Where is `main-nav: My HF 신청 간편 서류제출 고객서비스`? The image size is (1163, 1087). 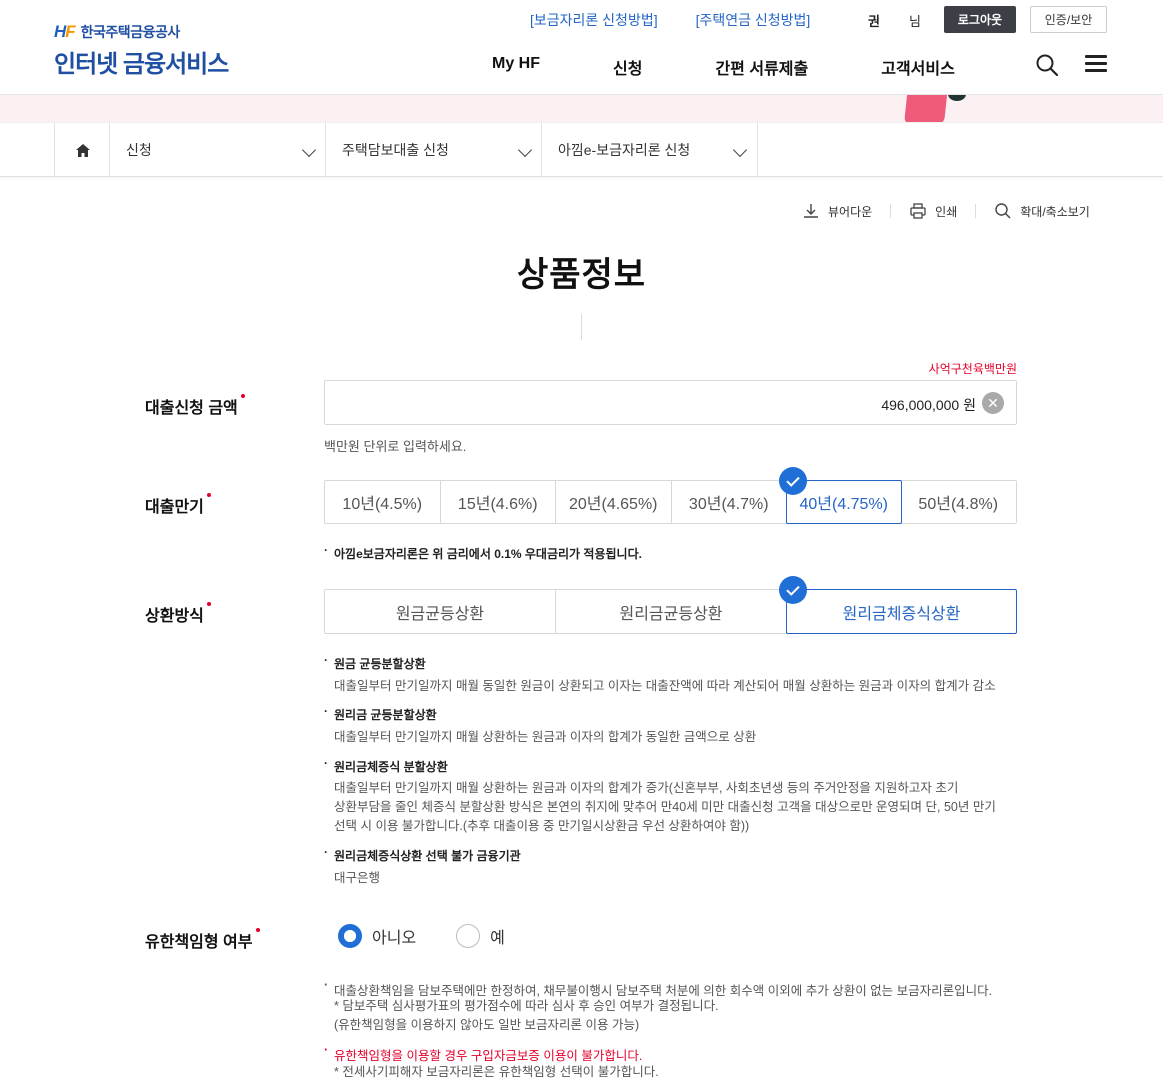
main-nav: My HF 신청 간편 서류제출 고객서비스 is located at coordinates (723, 67).